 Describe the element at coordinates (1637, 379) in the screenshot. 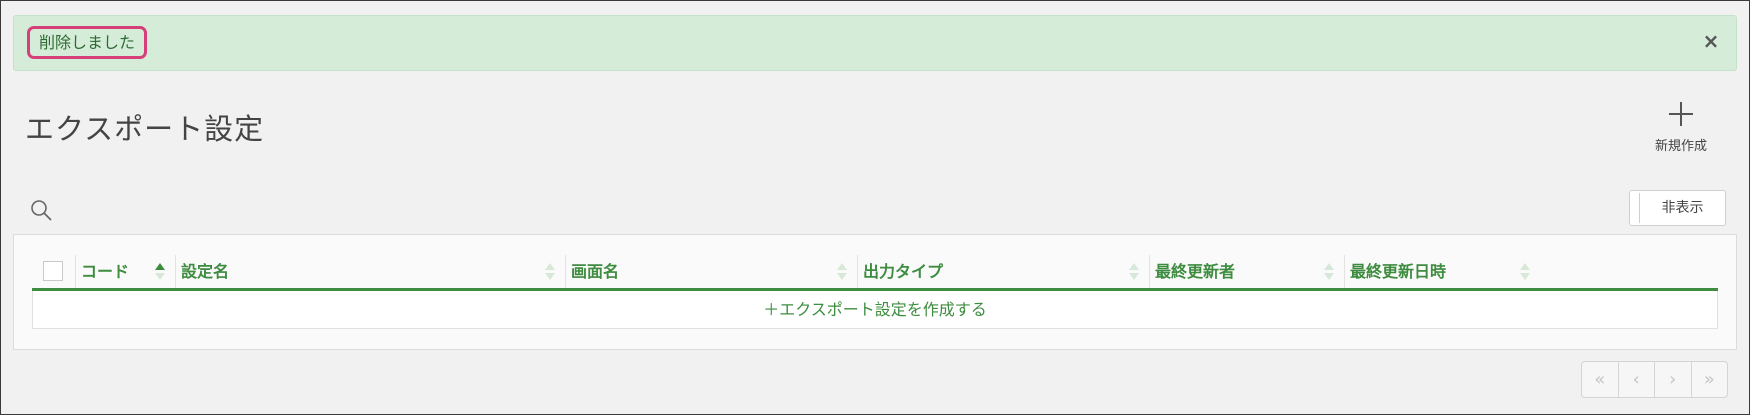

I see `prev-page-button: ‹` at that location.